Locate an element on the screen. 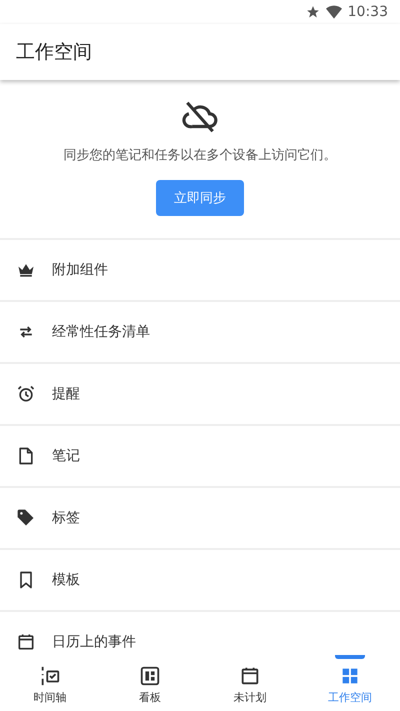 Image resolution: width=400 pixels, height=711 pixels. menu-item: 附加组件 is located at coordinates (80, 270).